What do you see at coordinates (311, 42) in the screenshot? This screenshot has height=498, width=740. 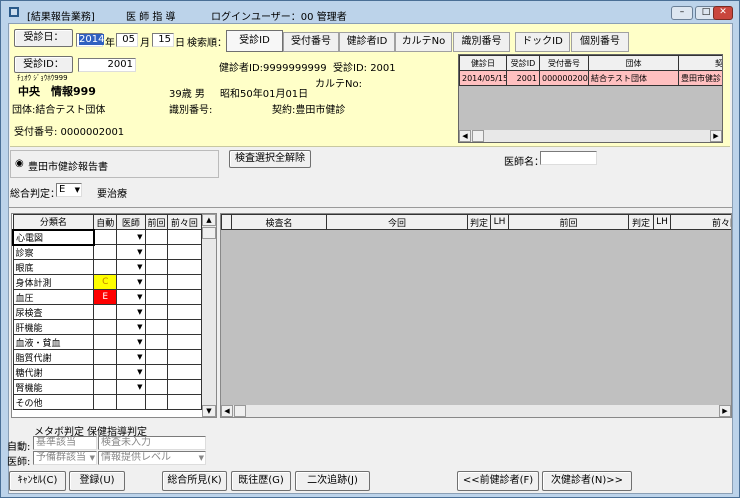 I see `tab-receipt-no: 受付番号` at bounding box center [311, 42].